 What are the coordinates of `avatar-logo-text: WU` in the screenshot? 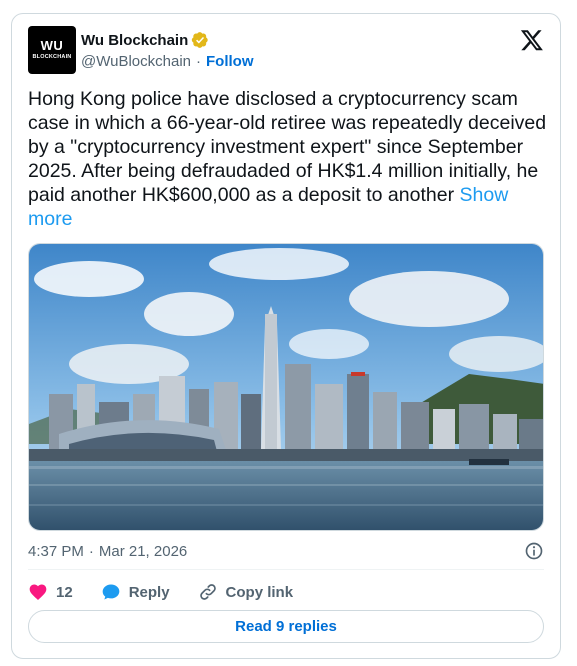 It's located at (52, 45).